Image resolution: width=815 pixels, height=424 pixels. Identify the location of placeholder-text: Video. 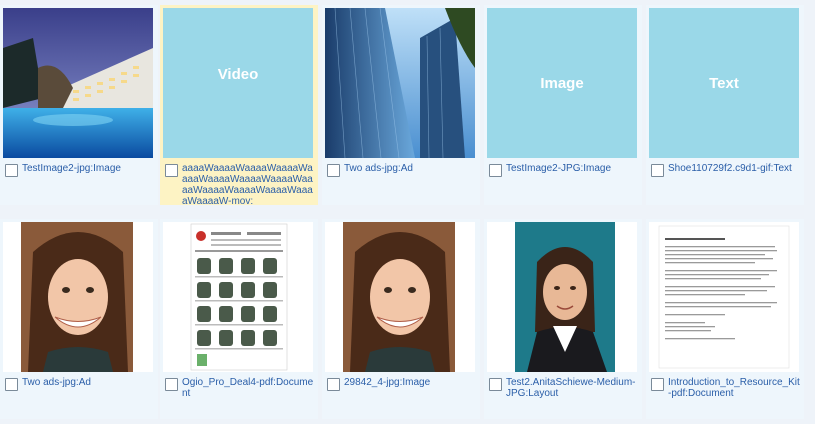
(238, 74).